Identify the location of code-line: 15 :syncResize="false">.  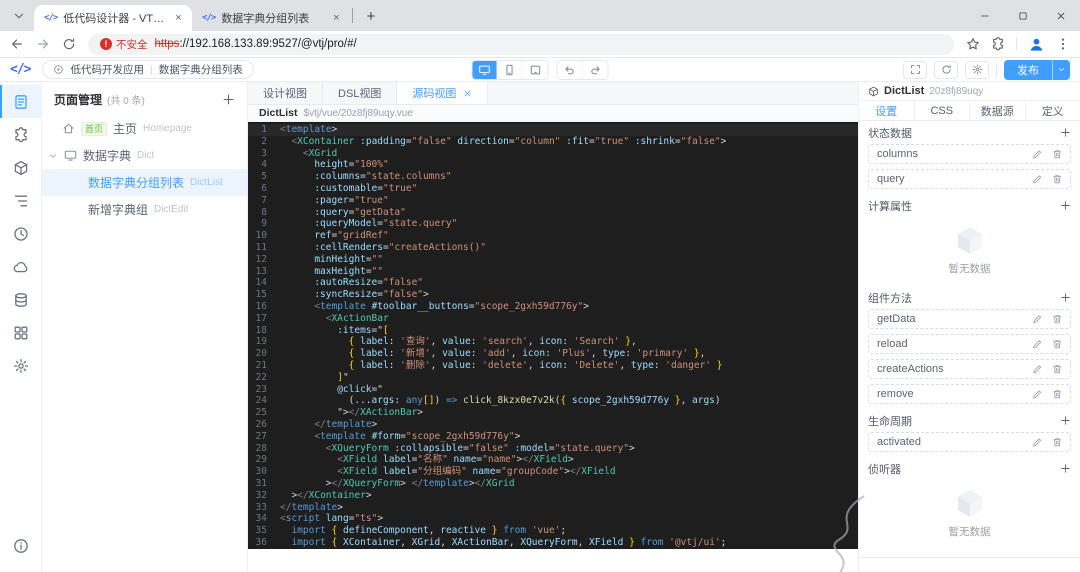
(553, 295).